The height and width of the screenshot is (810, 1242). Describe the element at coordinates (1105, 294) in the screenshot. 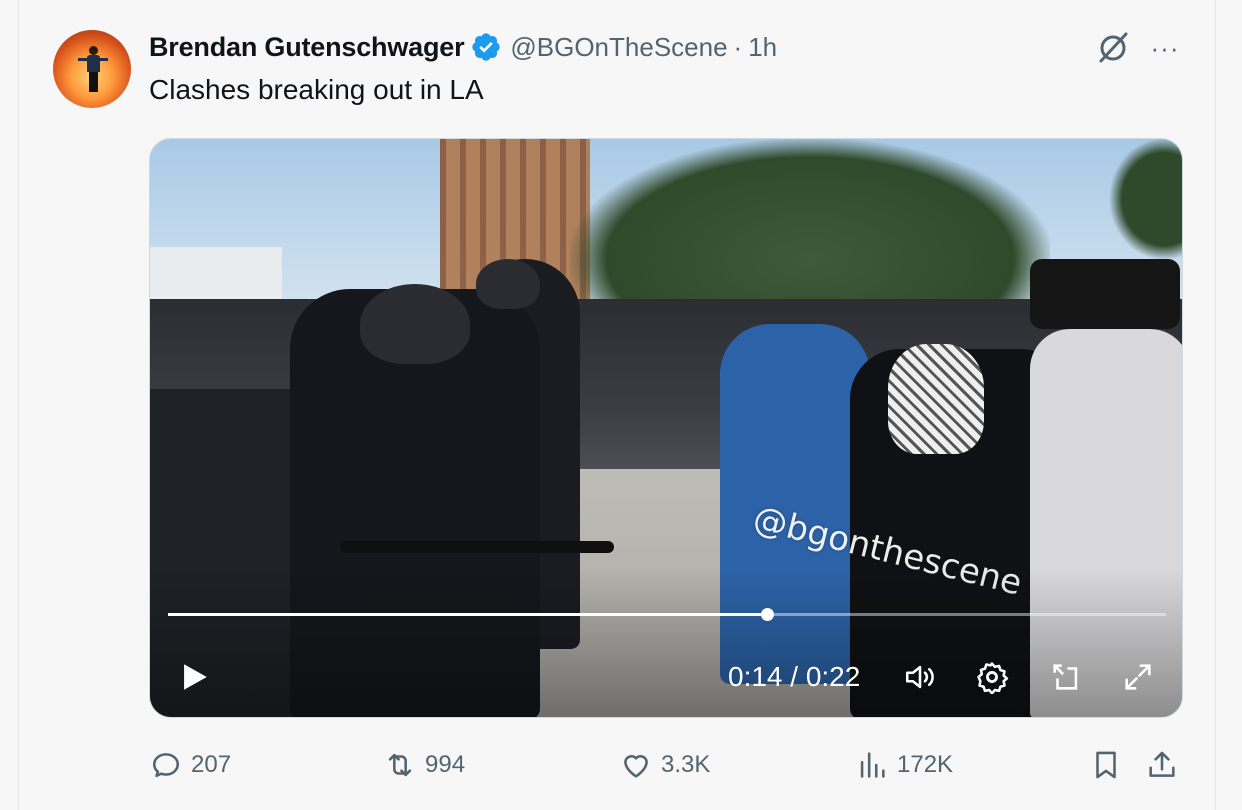

I see `video-frame-camera` at that location.